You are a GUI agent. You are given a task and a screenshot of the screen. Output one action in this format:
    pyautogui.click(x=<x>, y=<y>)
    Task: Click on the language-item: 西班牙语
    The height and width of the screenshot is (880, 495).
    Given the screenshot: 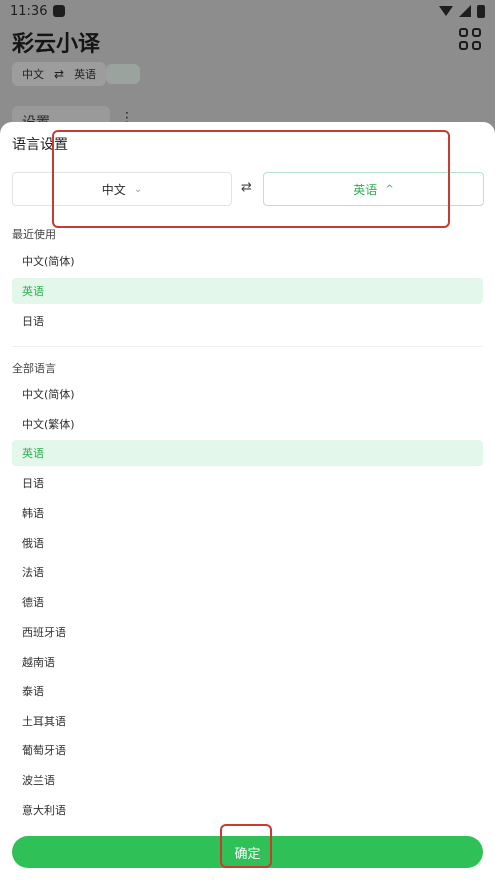 What is the action you would take?
    pyautogui.click(x=247, y=632)
    